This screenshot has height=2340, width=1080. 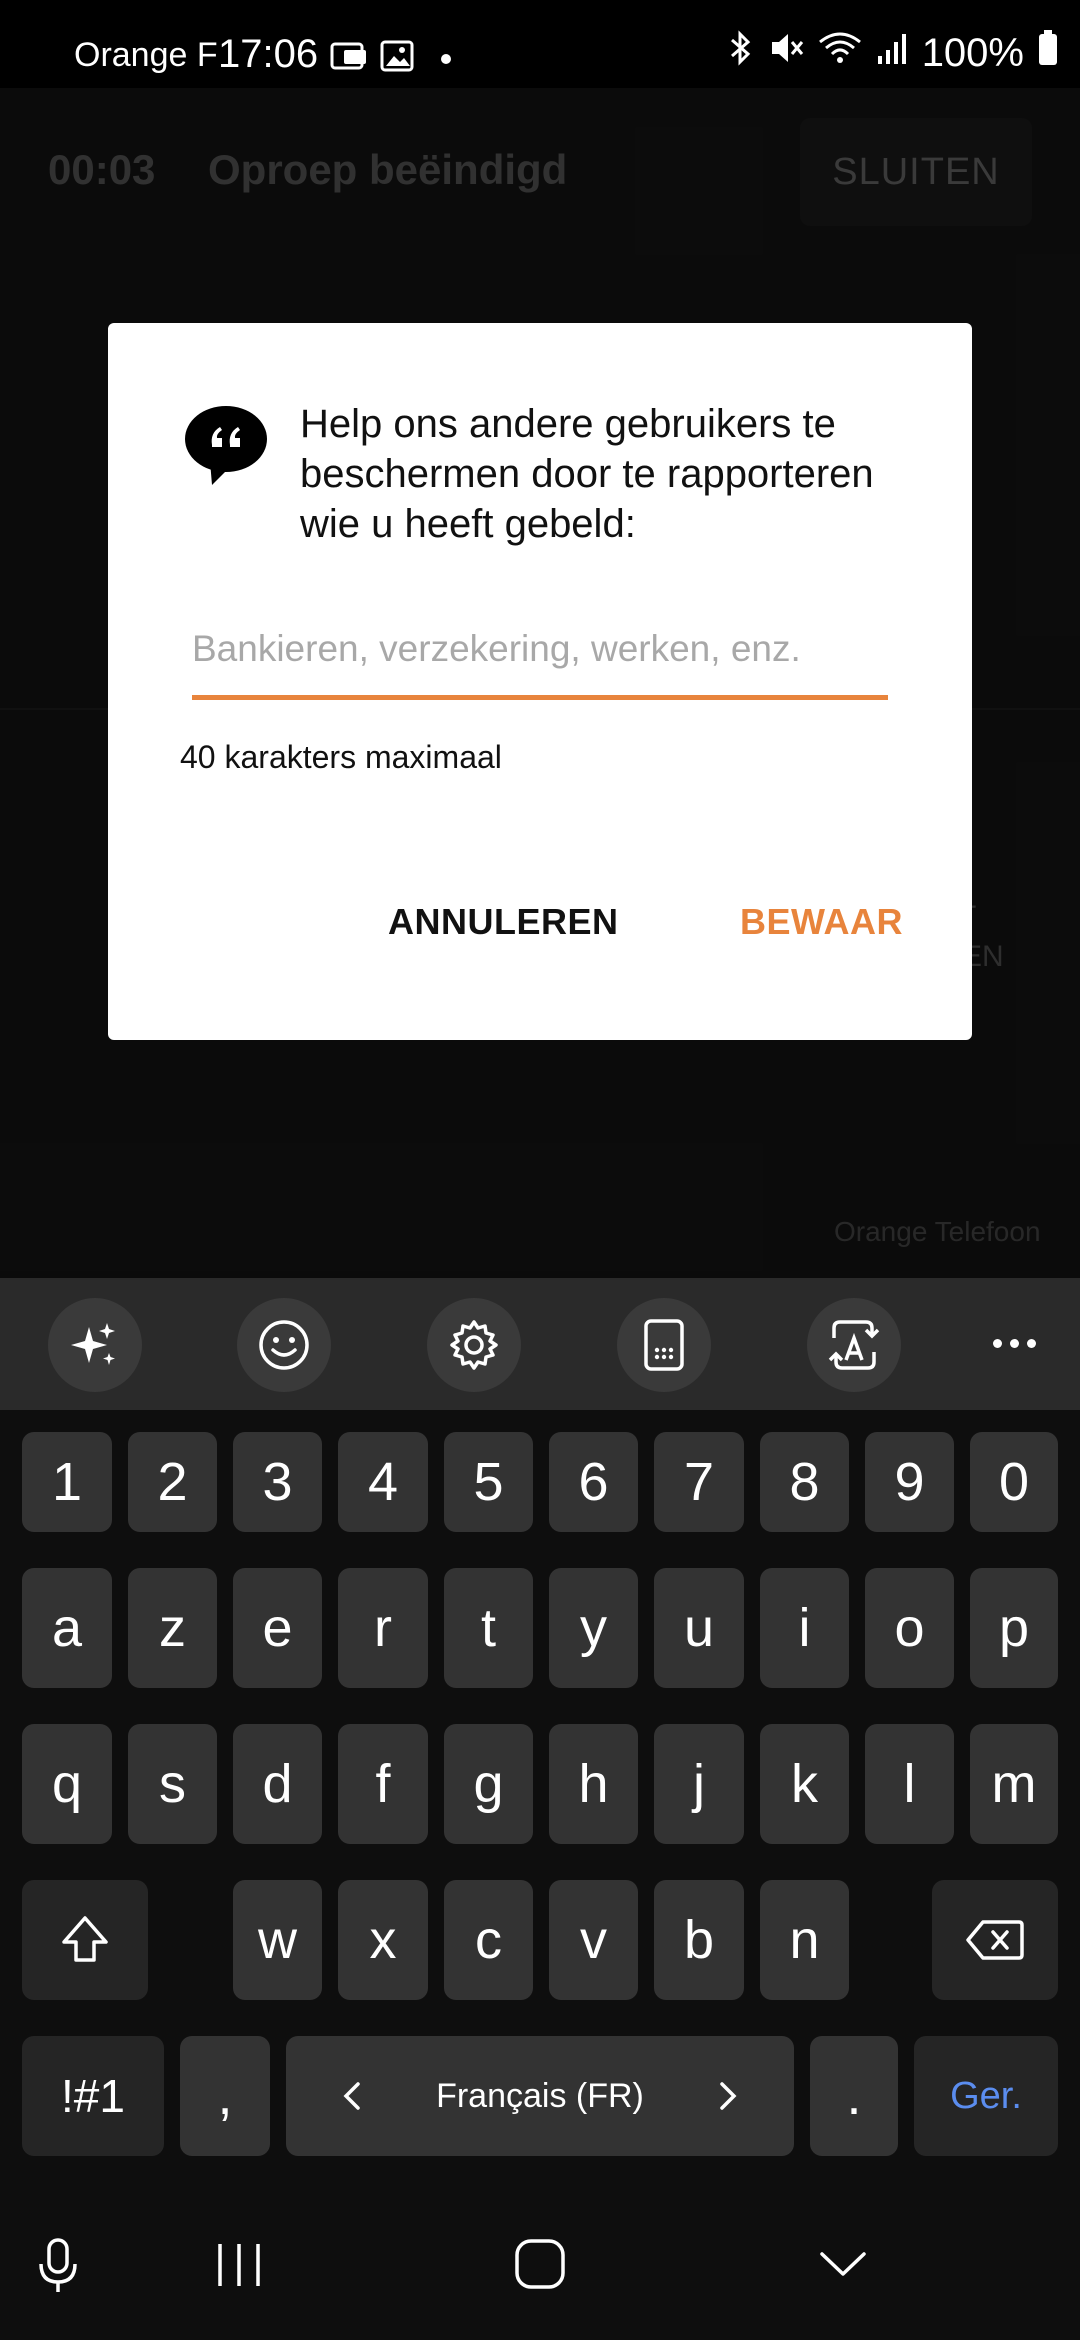 What do you see at coordinates (540, 1344) in the screenshot?
I see `keyboard-toolbar` at bounding box center [540, 1344].